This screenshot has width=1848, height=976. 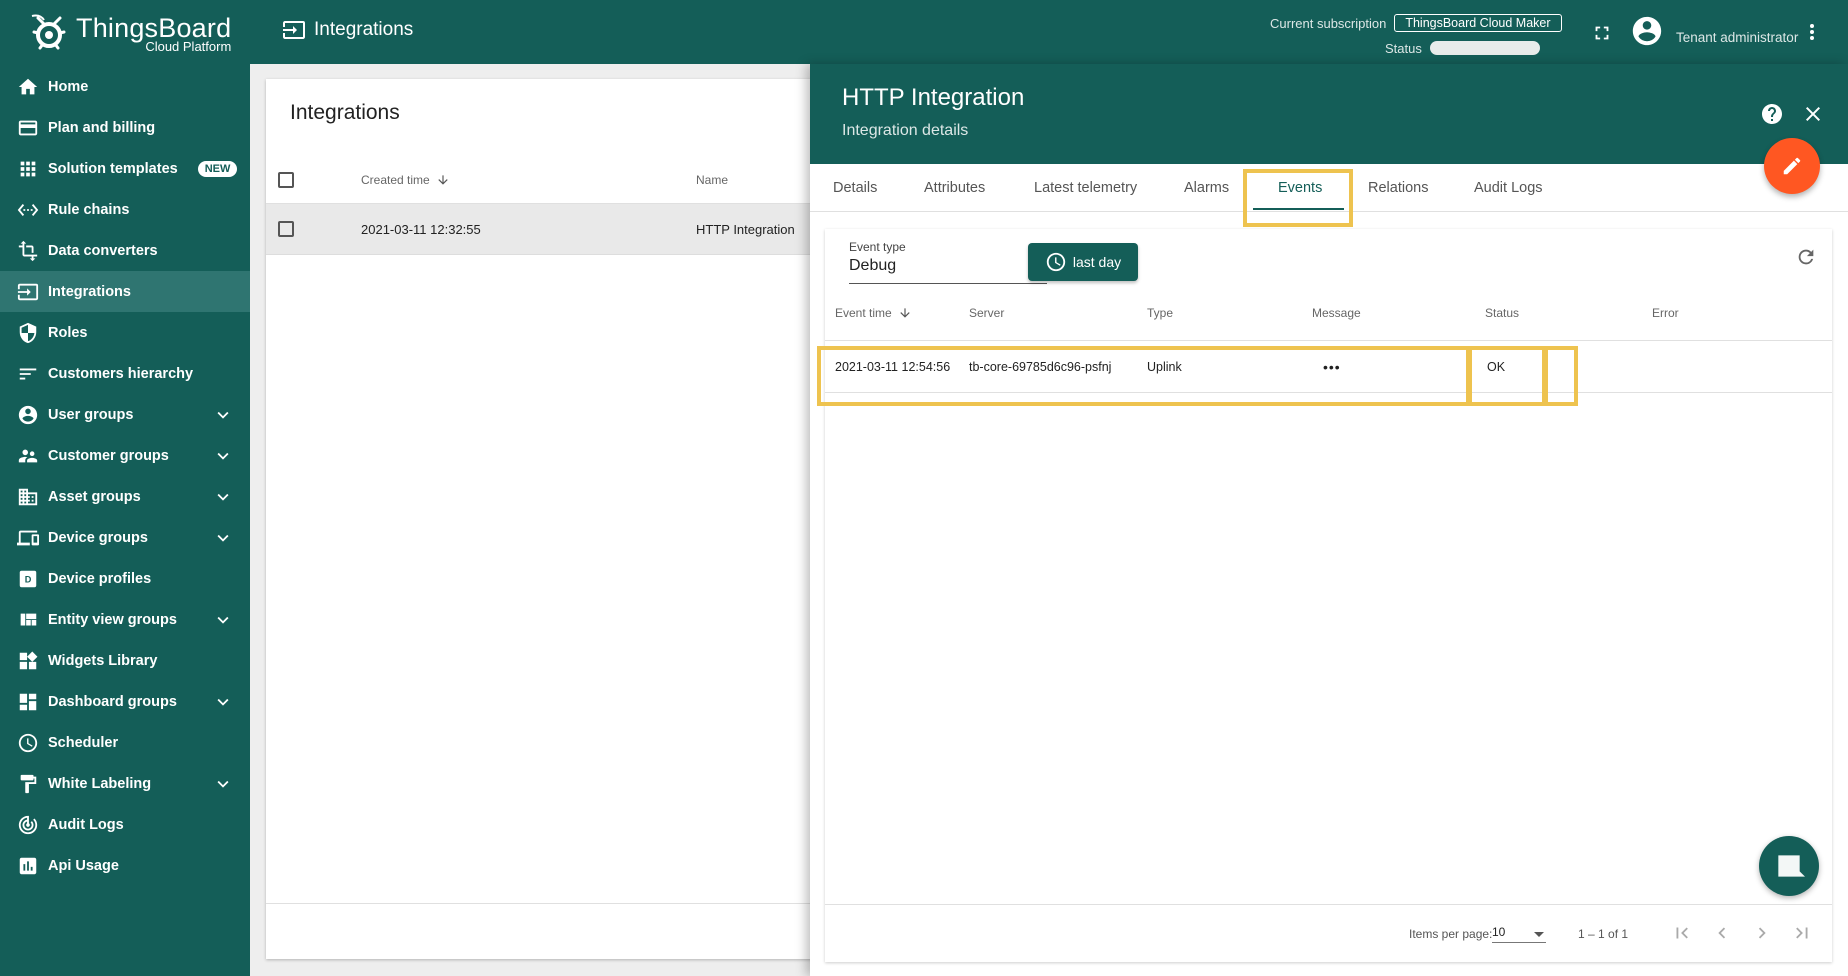 What do you see at coordinates (83, 742) in the screenshot?
I see `sidebar-item-label: Scheduler` at bounding box center [83, 742].